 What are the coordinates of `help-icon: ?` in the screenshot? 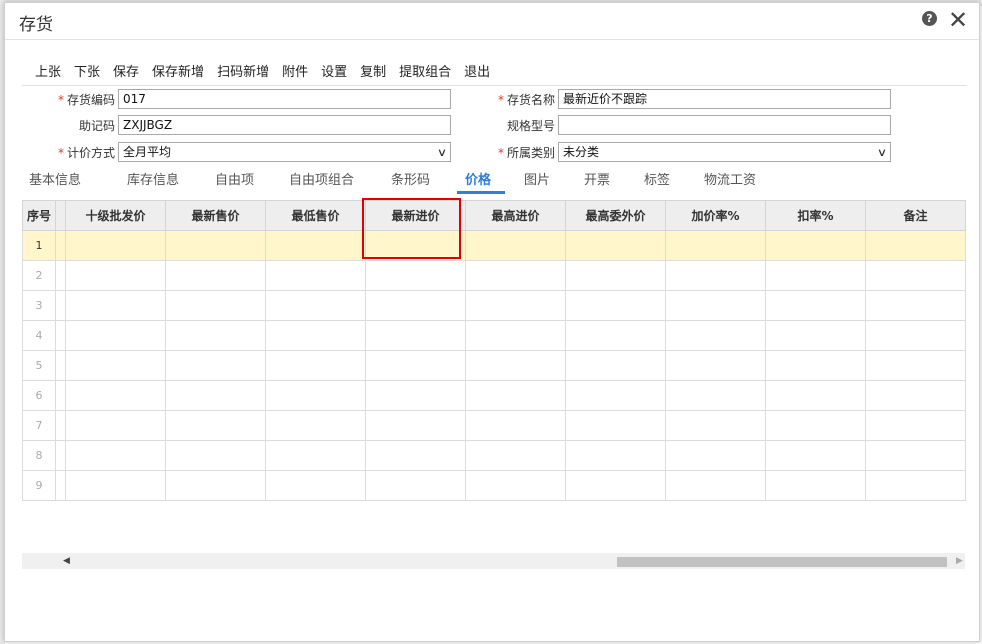 It's located at (929, 18).